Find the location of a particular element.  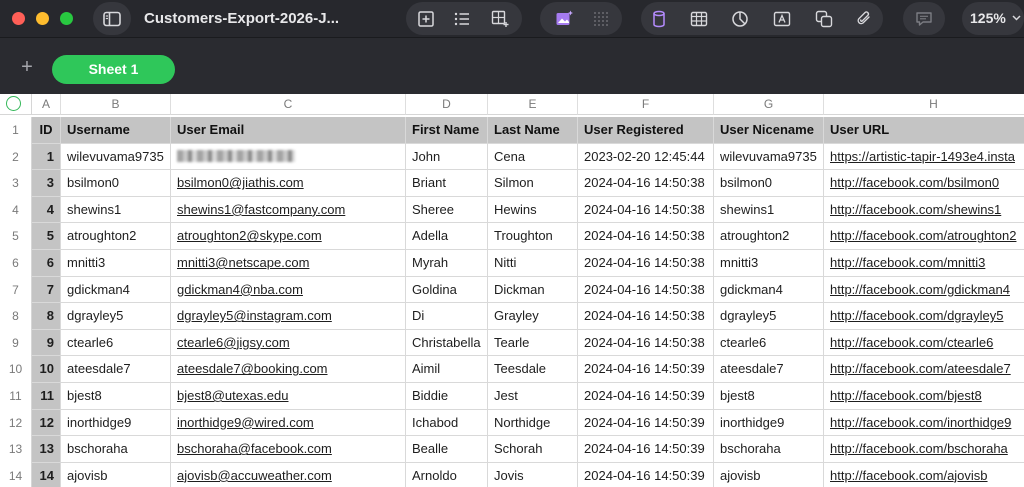

table-cell: bjest8 is located at coordinates (769, 396).